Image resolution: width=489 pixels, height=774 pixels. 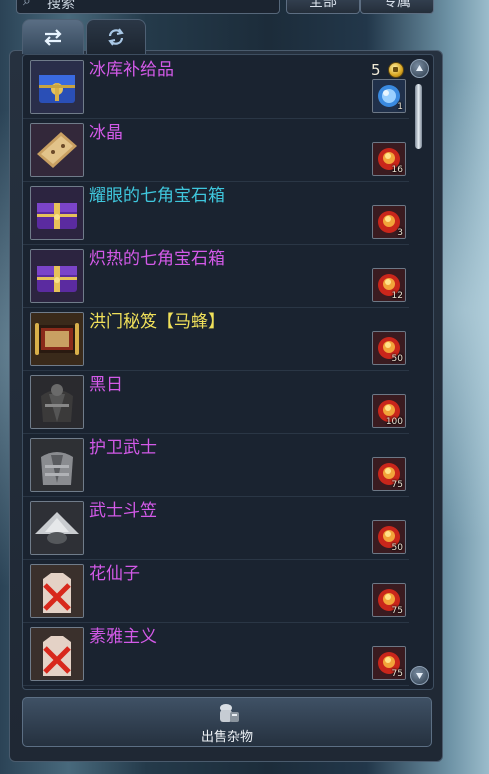 What do you see at coordinates (216, 87) in the screenshot?
I see `list-item: 冰库补给品 5 1` at bounding box center [216, 87].